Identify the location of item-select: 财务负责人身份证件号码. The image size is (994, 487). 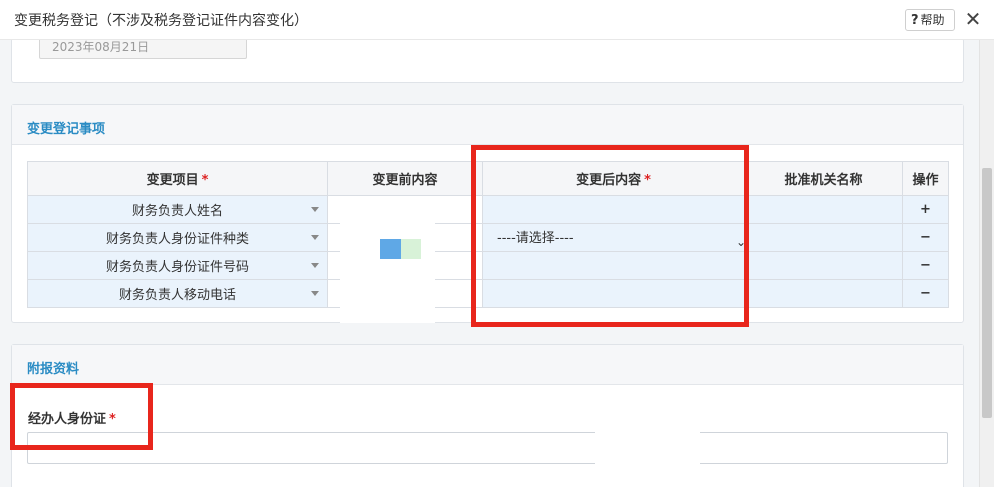
(177, 265).